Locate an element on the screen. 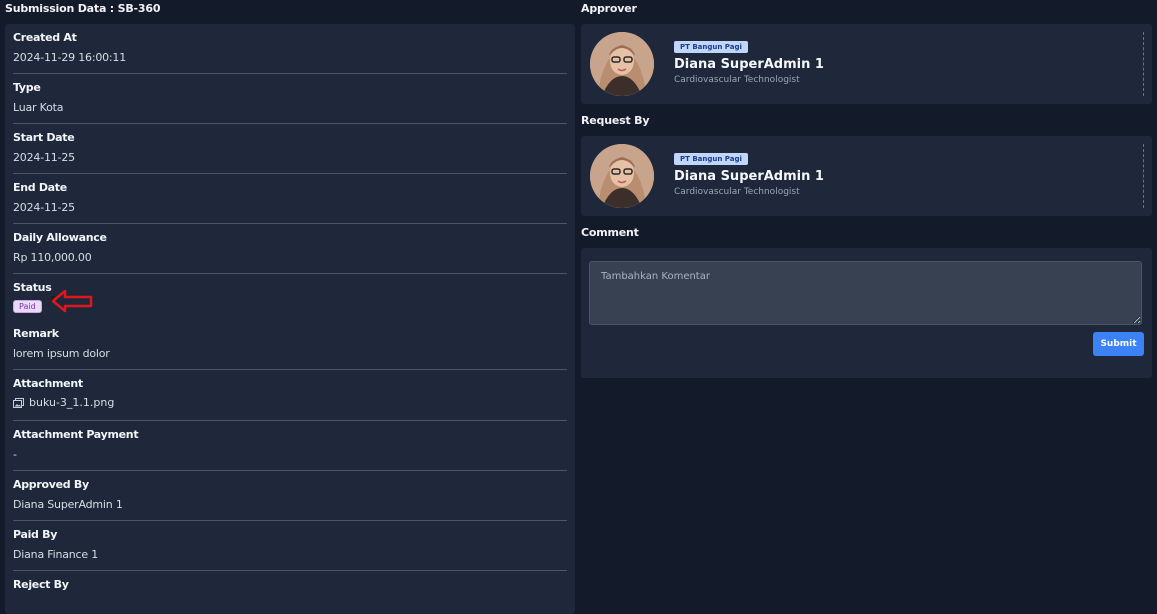 The image size is (1157, 614). approver-role: Cardiovascular Technologist is located at coordinates (737, 80).